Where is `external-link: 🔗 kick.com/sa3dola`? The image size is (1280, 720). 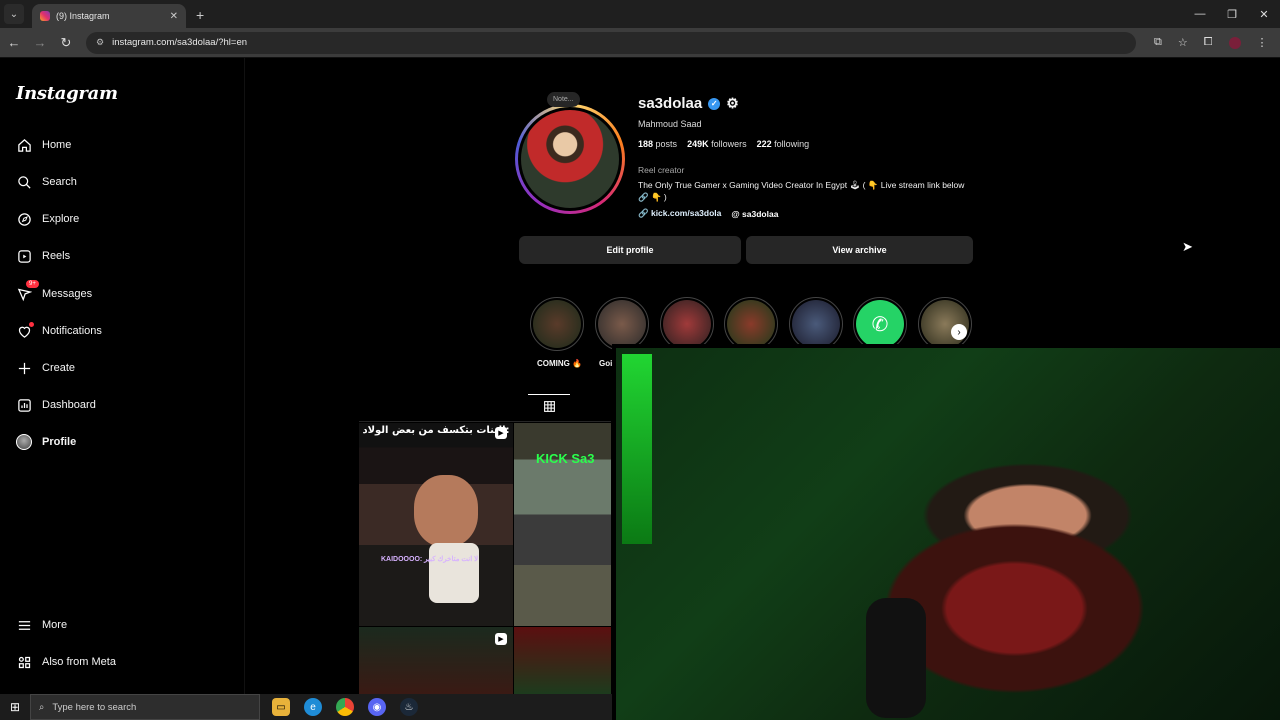 external-link: 🔗 kick.com/sa3dola is located at coordinates (679, 213).